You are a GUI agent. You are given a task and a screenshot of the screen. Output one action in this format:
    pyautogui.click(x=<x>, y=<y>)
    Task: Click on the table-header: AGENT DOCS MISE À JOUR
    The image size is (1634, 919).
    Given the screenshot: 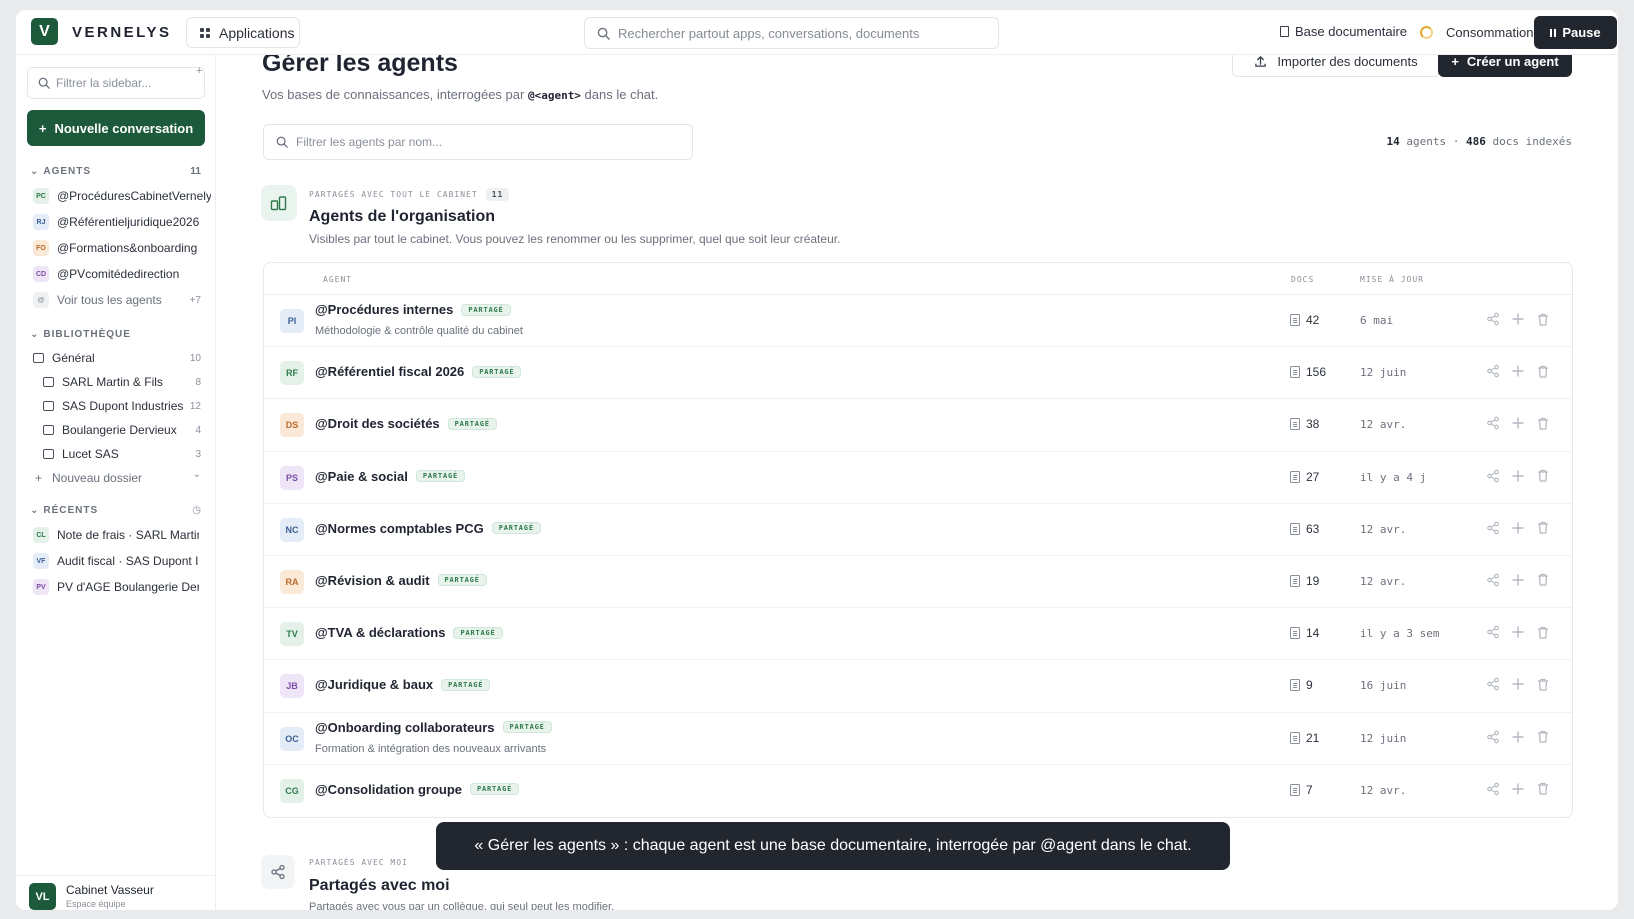 What is the action you would take?
    pyautogui.click(x=918, y=279)
    